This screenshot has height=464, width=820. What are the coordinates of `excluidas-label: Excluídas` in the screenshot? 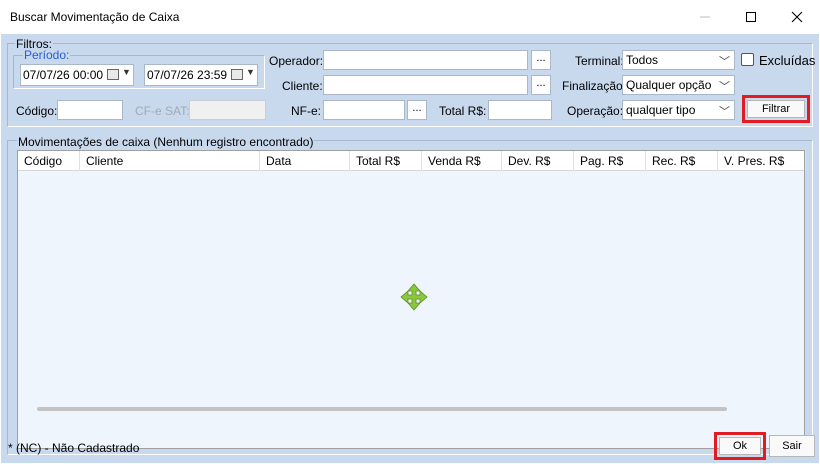 It's located at (787, 60).